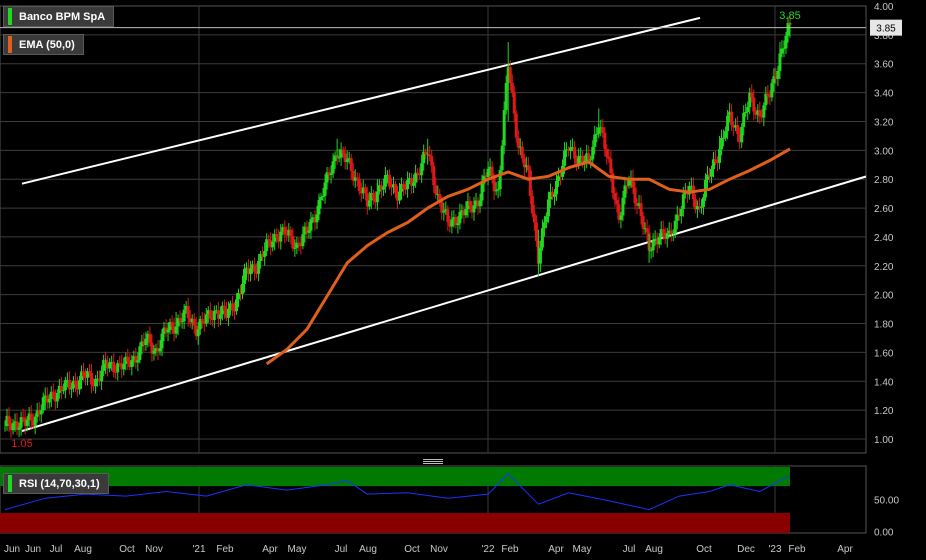 The image size is (926, 560). Describe the element at coordinates (556, 549) in the screenshot. I see `x-tick-label: Apr` at that location.